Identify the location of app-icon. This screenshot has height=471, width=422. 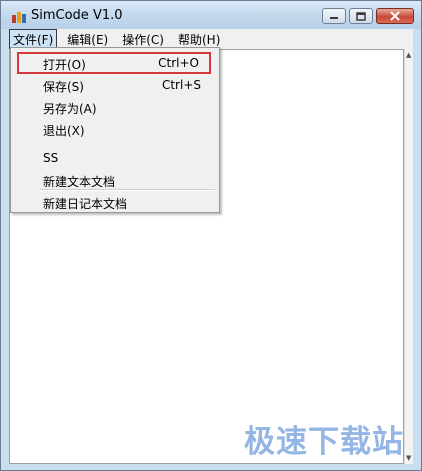
(19, 17).